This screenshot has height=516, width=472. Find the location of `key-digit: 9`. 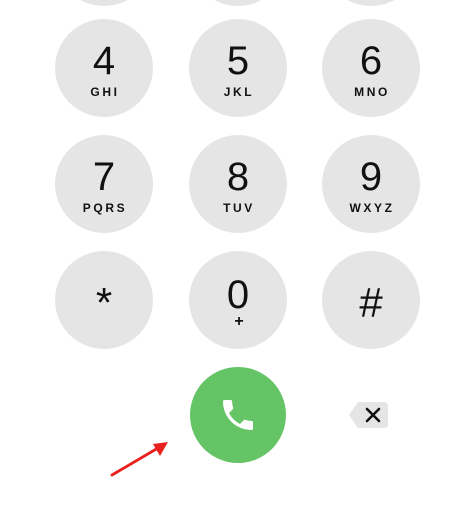

key-digit: 9 is located at coordinates (371, 177).